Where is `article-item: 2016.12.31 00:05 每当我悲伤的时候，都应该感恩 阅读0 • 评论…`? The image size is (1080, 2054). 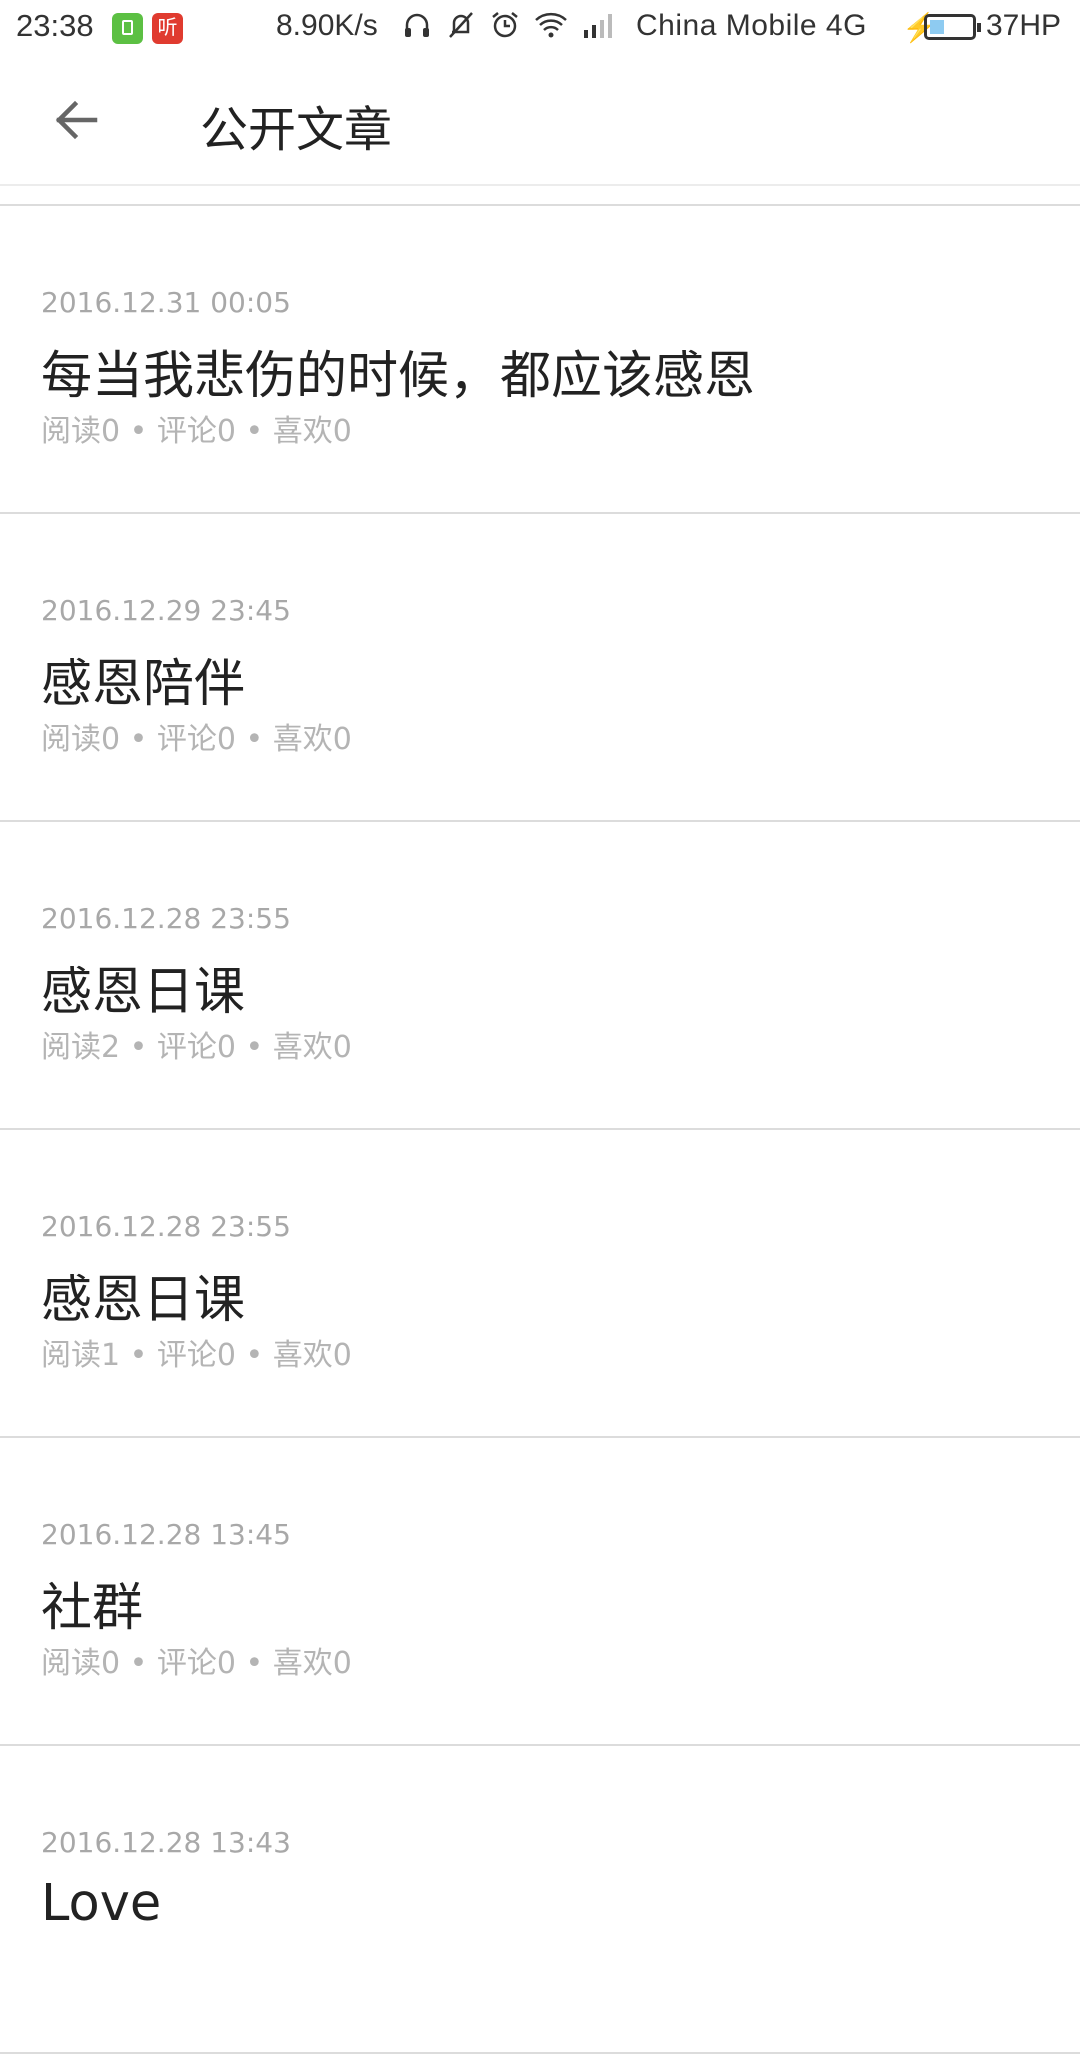
article-item: 2016.12.31 00:05 每当我悲伤的时候，都应该感恩 阅读0 • 评论… is located at coordinates (540, 360).